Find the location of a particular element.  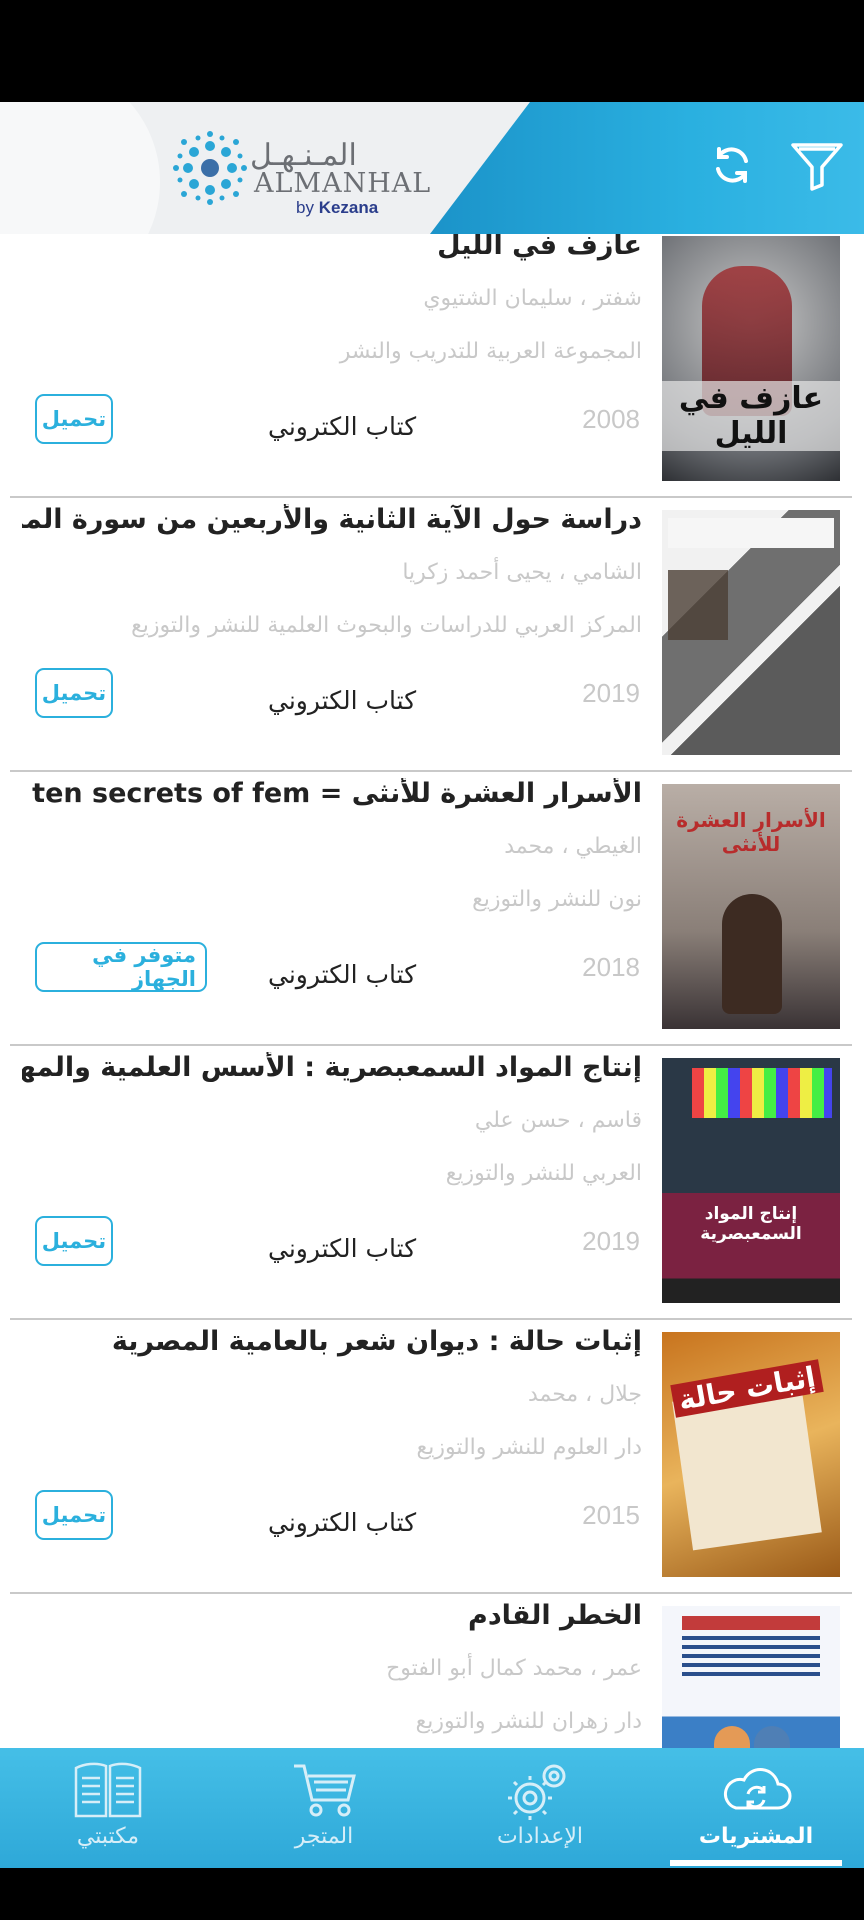

cover-title: إنتاج المواد السمعبصرية is located at coordinates (751, 1224).